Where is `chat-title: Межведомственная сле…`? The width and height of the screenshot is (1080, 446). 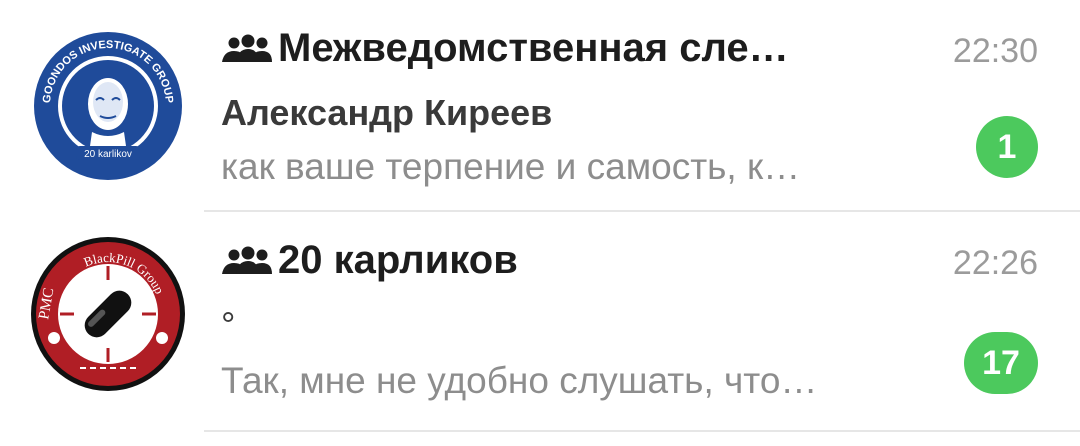 chat-title: Межведомственная сле… is located at coordinates (533, 48).